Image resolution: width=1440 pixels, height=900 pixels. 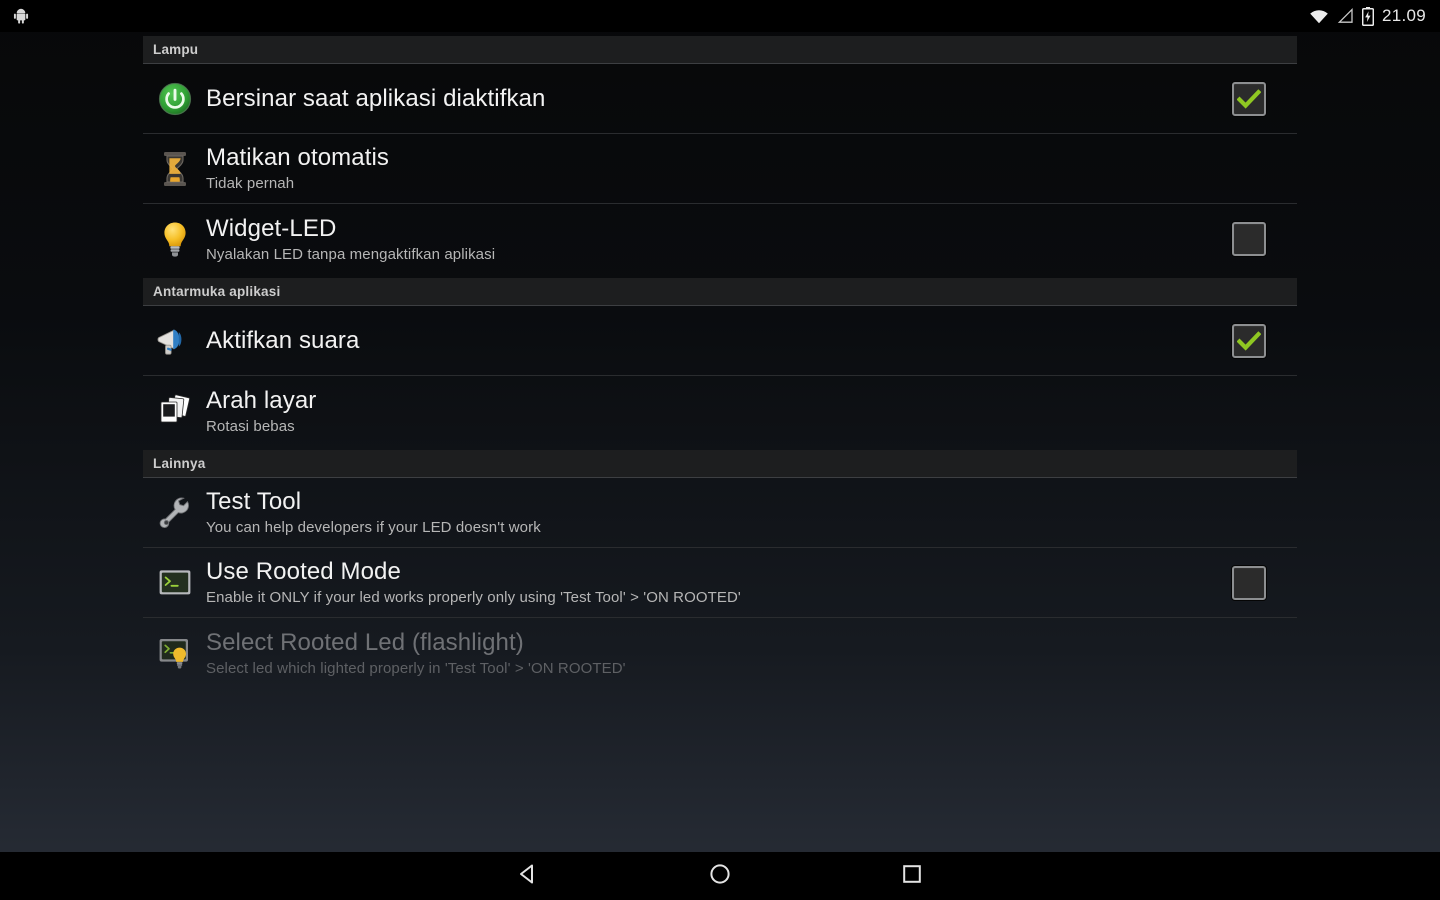 I want to click on section-header-label: Lampu, so click(x=176, y=49).